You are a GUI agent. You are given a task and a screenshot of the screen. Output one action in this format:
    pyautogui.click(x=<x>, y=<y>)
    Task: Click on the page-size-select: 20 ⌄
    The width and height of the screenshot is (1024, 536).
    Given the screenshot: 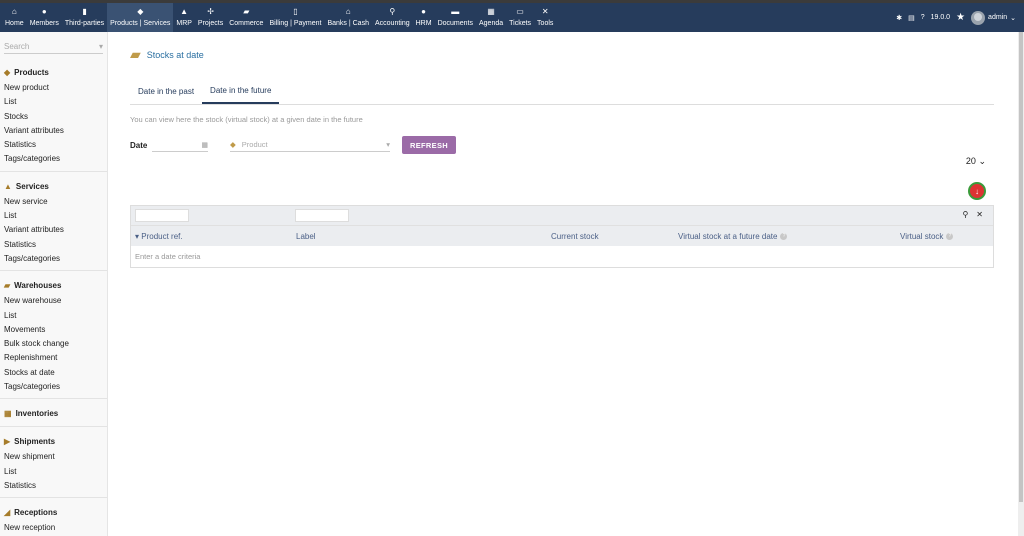 What is the action you would take?
    pyautogui.click(x=976, y=161)
    